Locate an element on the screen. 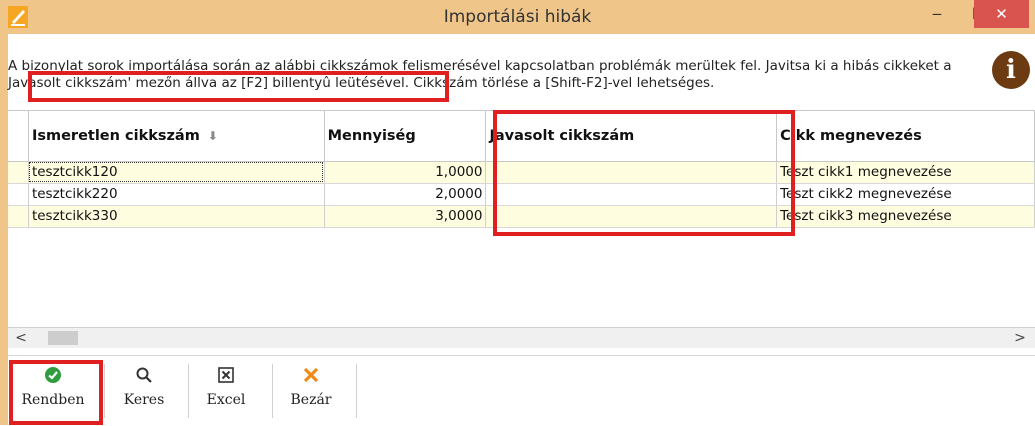 The width and height of the screenshot is (1035, 426). quantity-cell: 2,0000 is located at coordinates (405, 194).